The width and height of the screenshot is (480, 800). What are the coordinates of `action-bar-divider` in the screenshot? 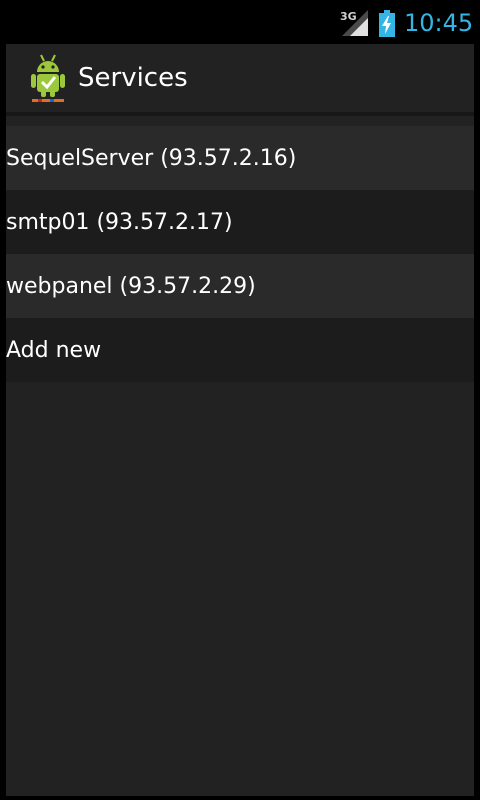 It's located at (240, 114).